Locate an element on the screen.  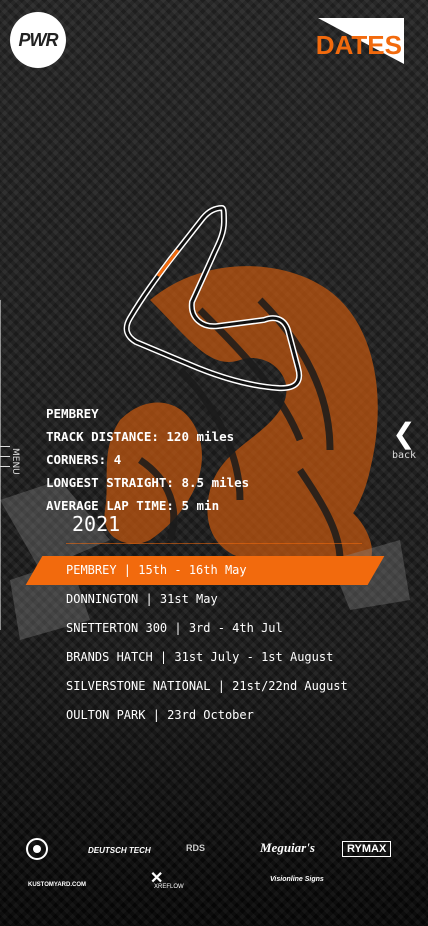
sponsor-deutsch-tech: DEUTSCH TECH is located at coordinates (119, 850).